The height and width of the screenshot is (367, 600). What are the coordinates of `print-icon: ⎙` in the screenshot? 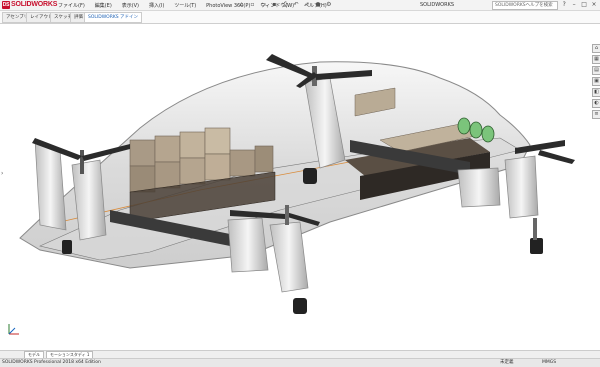 It's located at (285, 4).